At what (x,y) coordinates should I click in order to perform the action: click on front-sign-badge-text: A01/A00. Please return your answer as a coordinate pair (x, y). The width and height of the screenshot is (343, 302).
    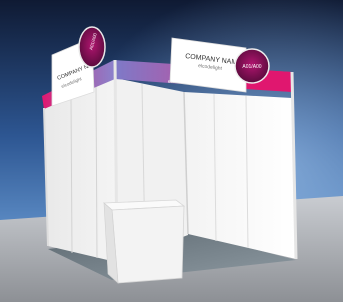
    Looking at the image, I should click on (251, 67).